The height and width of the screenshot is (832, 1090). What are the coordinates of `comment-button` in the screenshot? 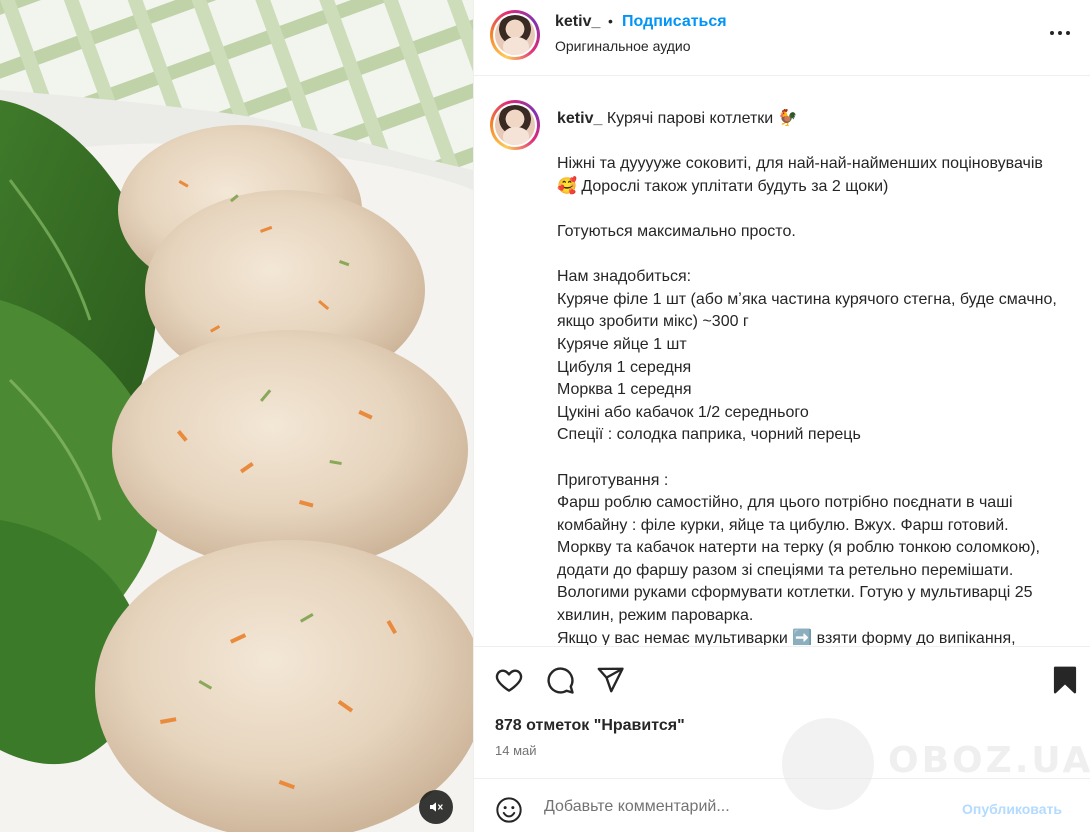 It's located at (560, 682).